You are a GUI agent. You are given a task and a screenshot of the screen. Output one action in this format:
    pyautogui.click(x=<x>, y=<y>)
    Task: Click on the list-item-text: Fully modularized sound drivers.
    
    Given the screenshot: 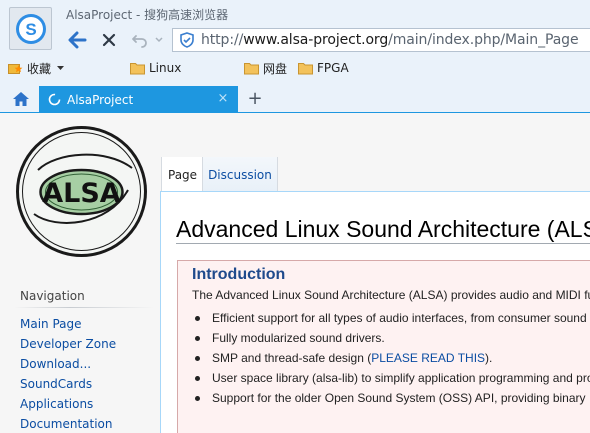 What is the action you would take?
    pyautogui.click(x=298, y=338)
    